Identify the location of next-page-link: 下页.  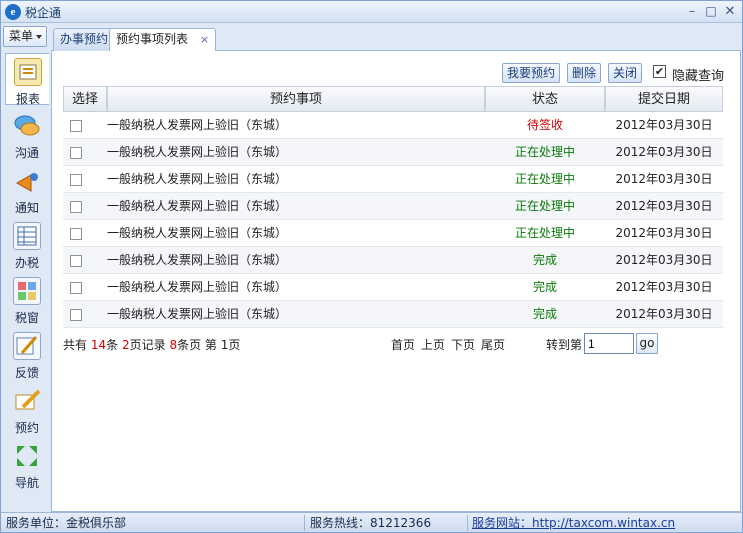
(463, 345).